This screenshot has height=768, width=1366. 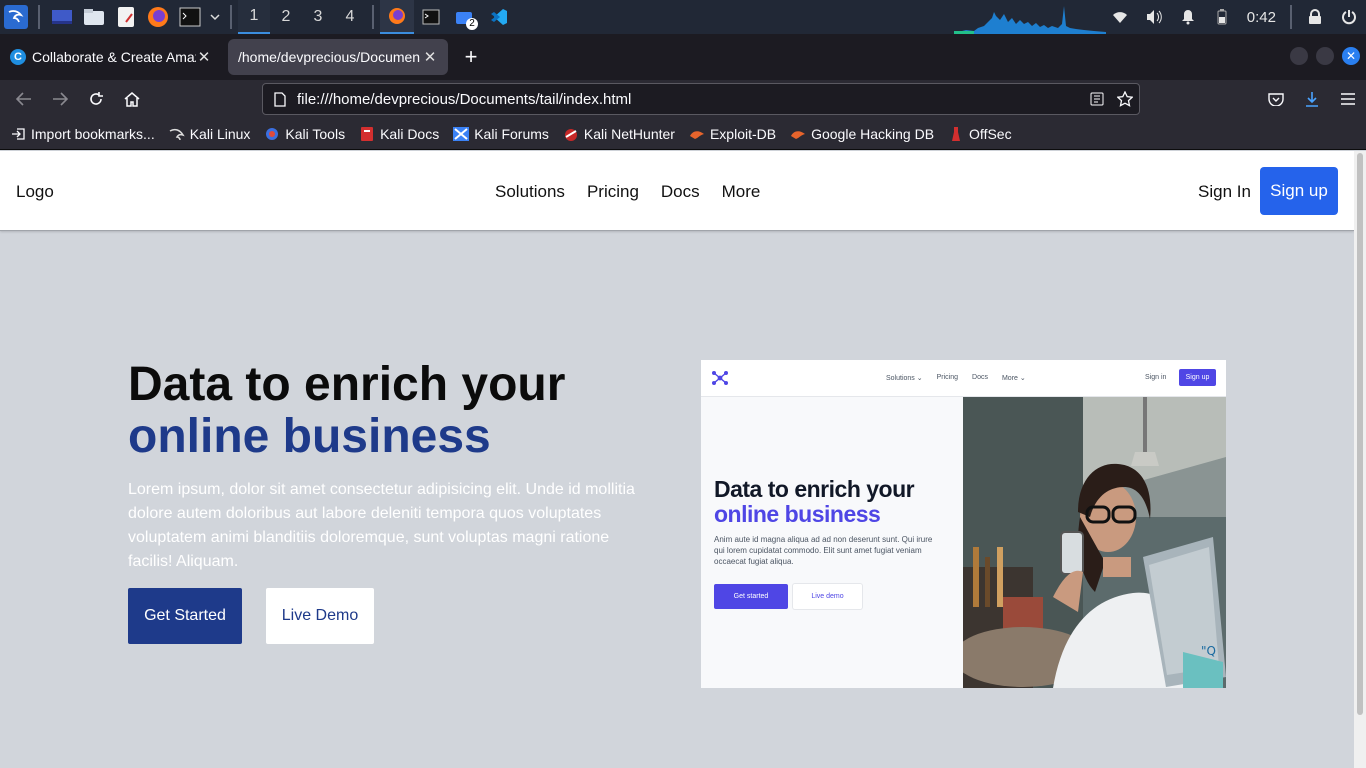 What do you see at coordinates (158, 17) in the screenshot?
I see `firefox-icon` at bounding box center [158, 17].